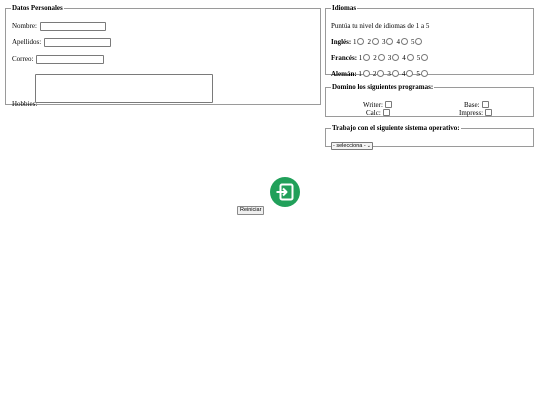 This screenshot has height=405, width=540. Describe the element at coordinates (373, 105) in the screenshot. I see `writer-label: Writer:` at that location.